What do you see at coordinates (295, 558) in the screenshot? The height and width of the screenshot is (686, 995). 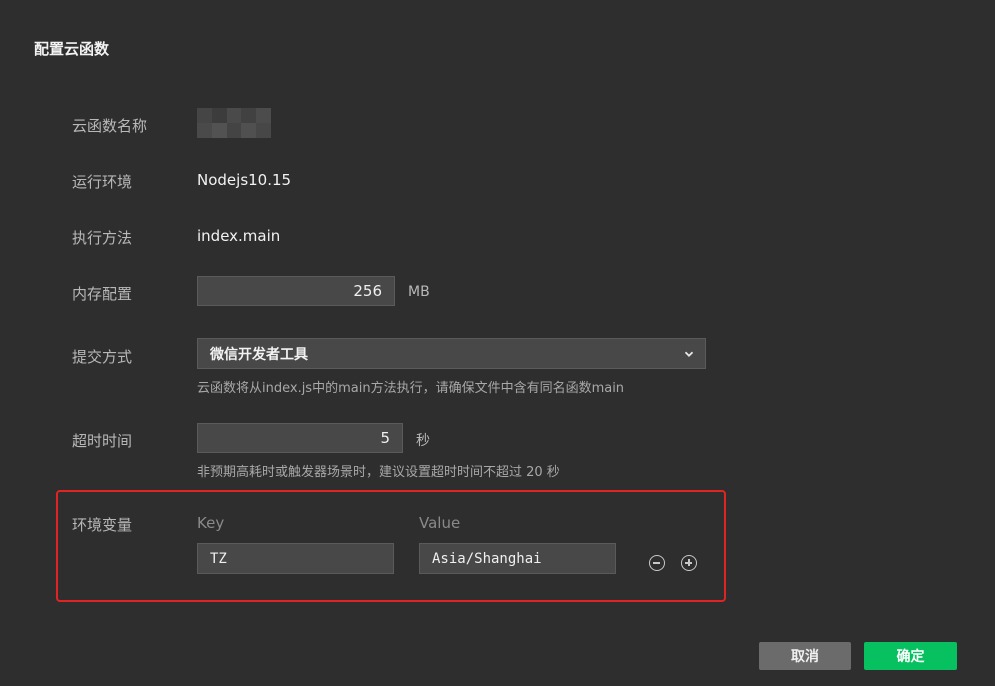 I see `env-key-input: TZ` at bounding box center [295, 558].